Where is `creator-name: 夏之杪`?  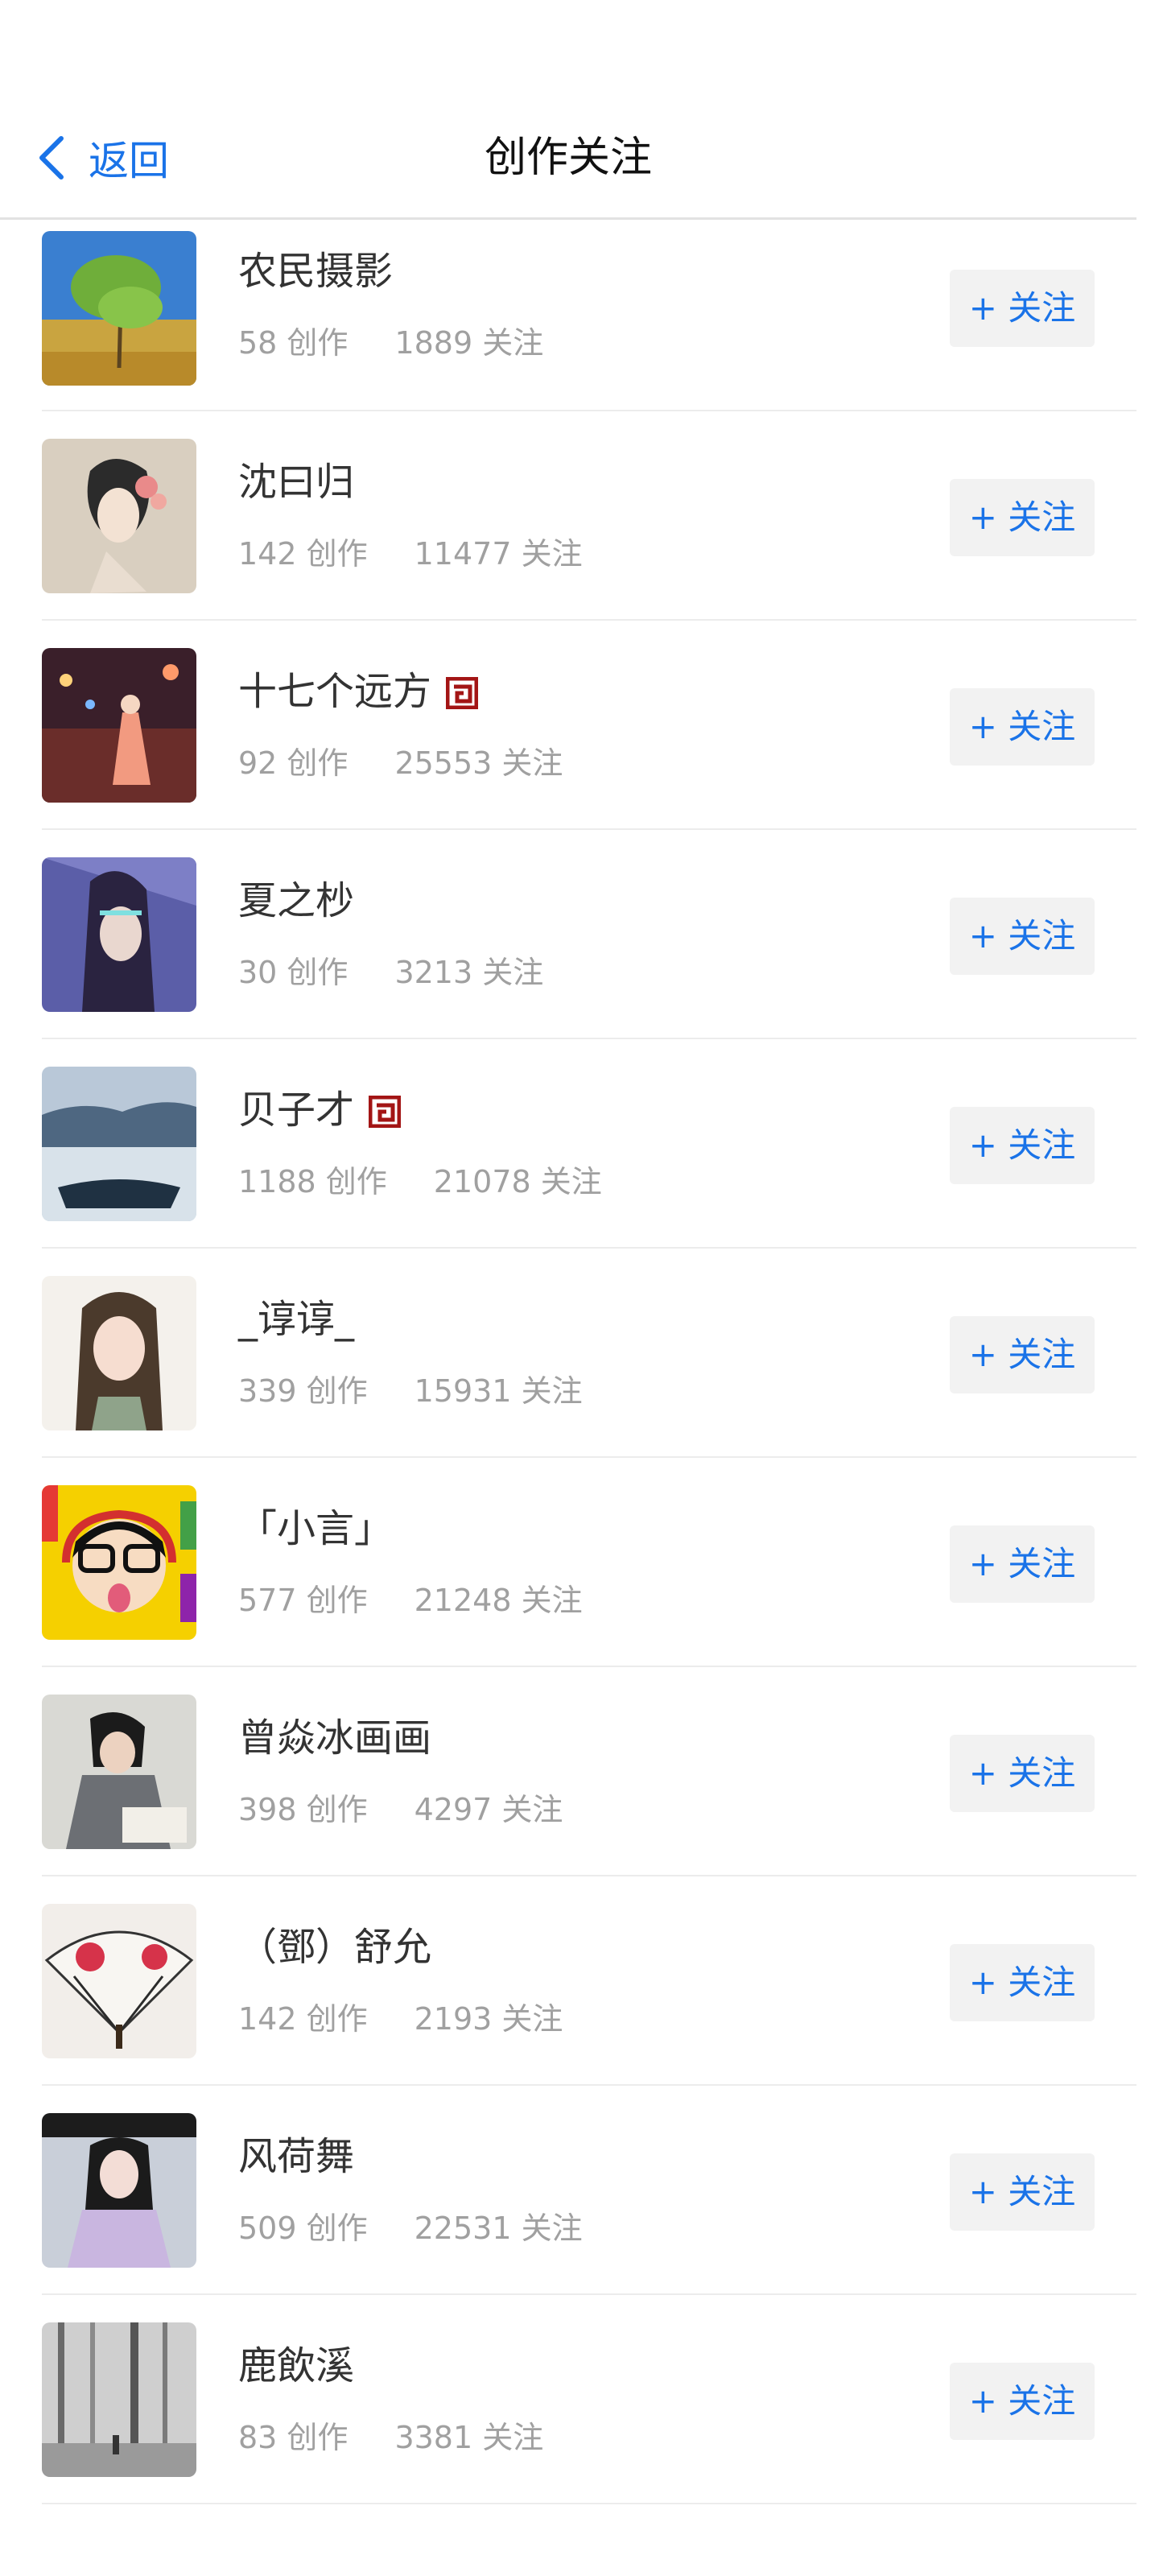
creator-name: 夏之杪 is located at coordinates (296, 900).